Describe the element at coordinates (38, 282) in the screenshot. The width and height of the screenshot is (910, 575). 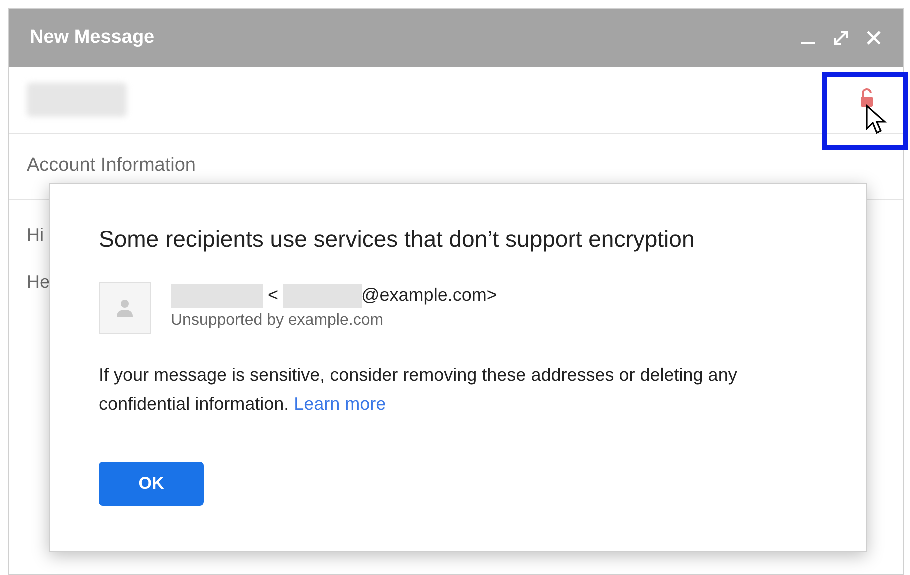
I see `body-text: He` at that location.